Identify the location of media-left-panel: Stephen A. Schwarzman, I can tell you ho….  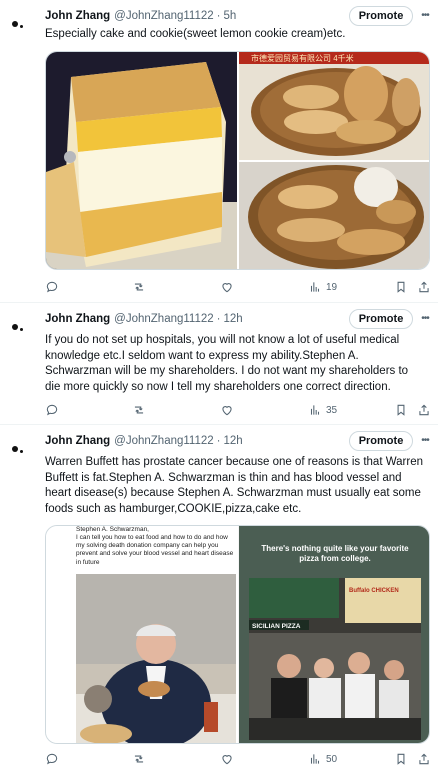
(142, 634).